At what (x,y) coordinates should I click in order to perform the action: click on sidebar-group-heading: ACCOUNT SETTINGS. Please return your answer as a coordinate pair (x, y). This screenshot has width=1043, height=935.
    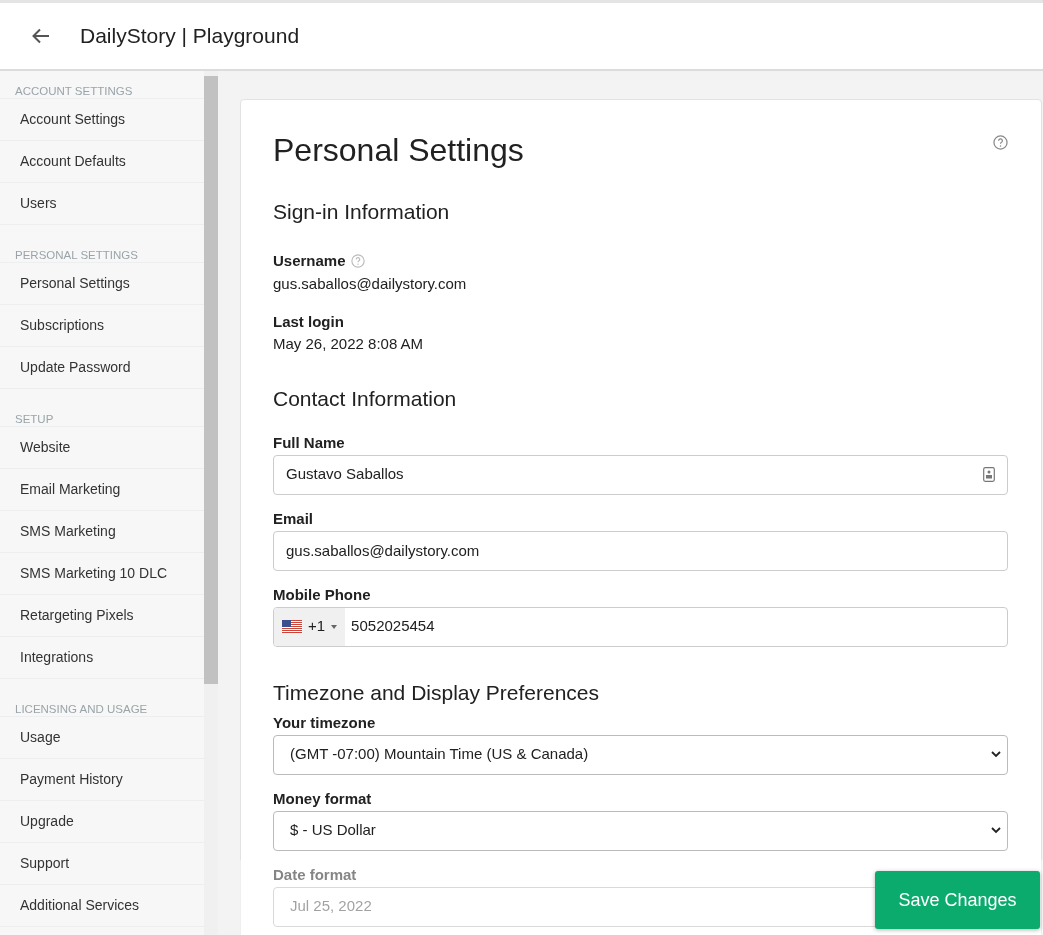
    Looking at the image, I should click on (102, 91).